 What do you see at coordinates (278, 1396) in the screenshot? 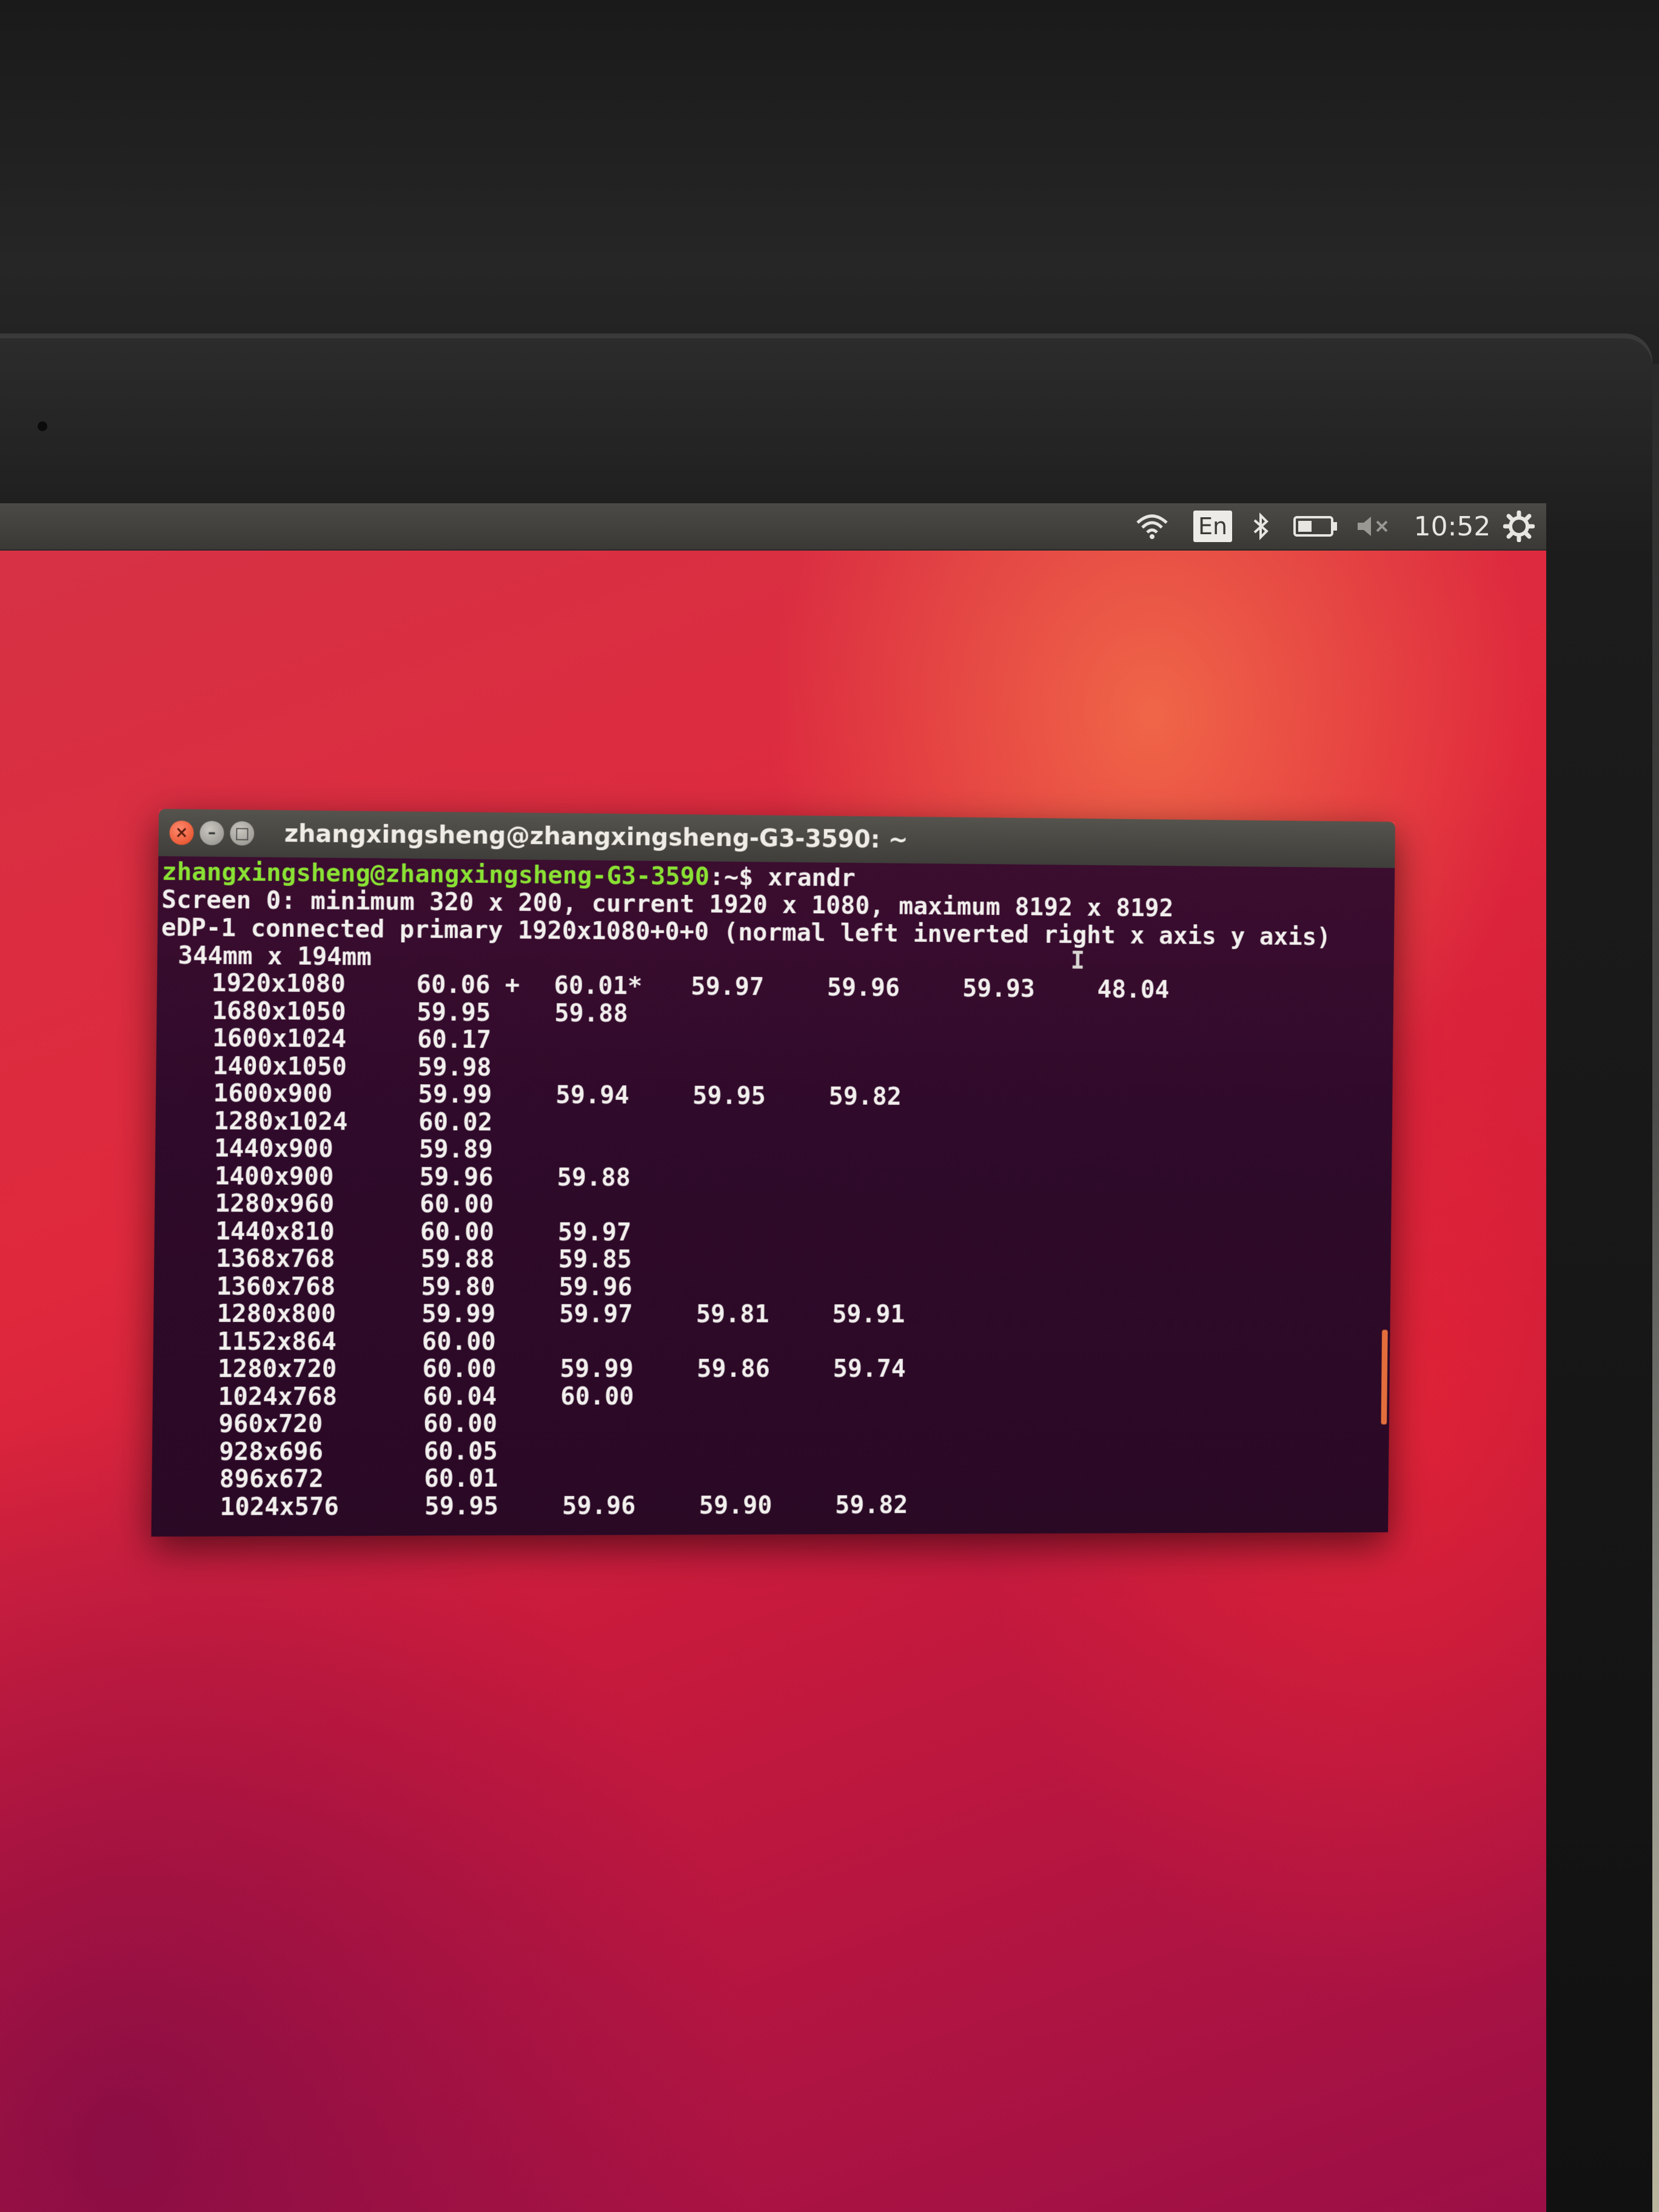
I see `mode-resolution: 1024x768` at bounding box center [278, 1396].